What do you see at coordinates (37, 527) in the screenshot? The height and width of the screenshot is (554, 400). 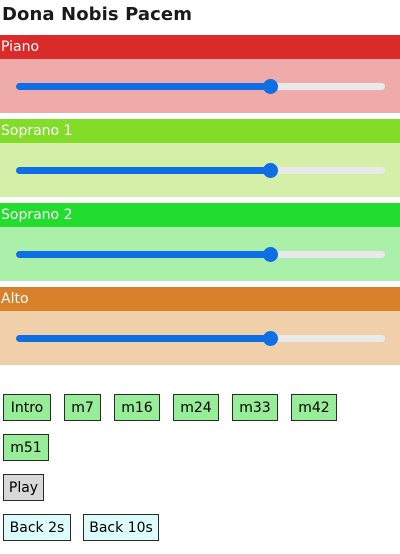 I see `back-2s-button: Back 2s` at bounding box center [37, 527].